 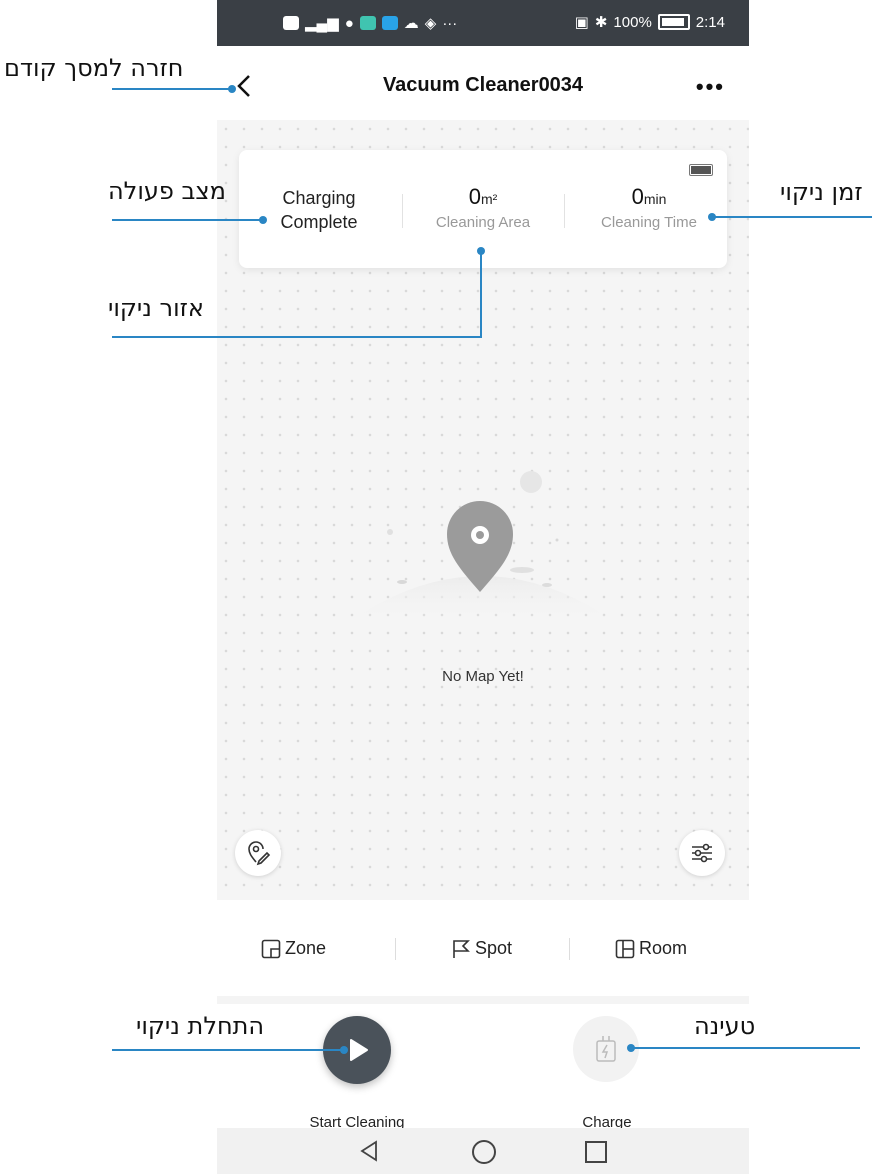 I want to click on more-notifications-icon: ···, so click(x=450, y=23).